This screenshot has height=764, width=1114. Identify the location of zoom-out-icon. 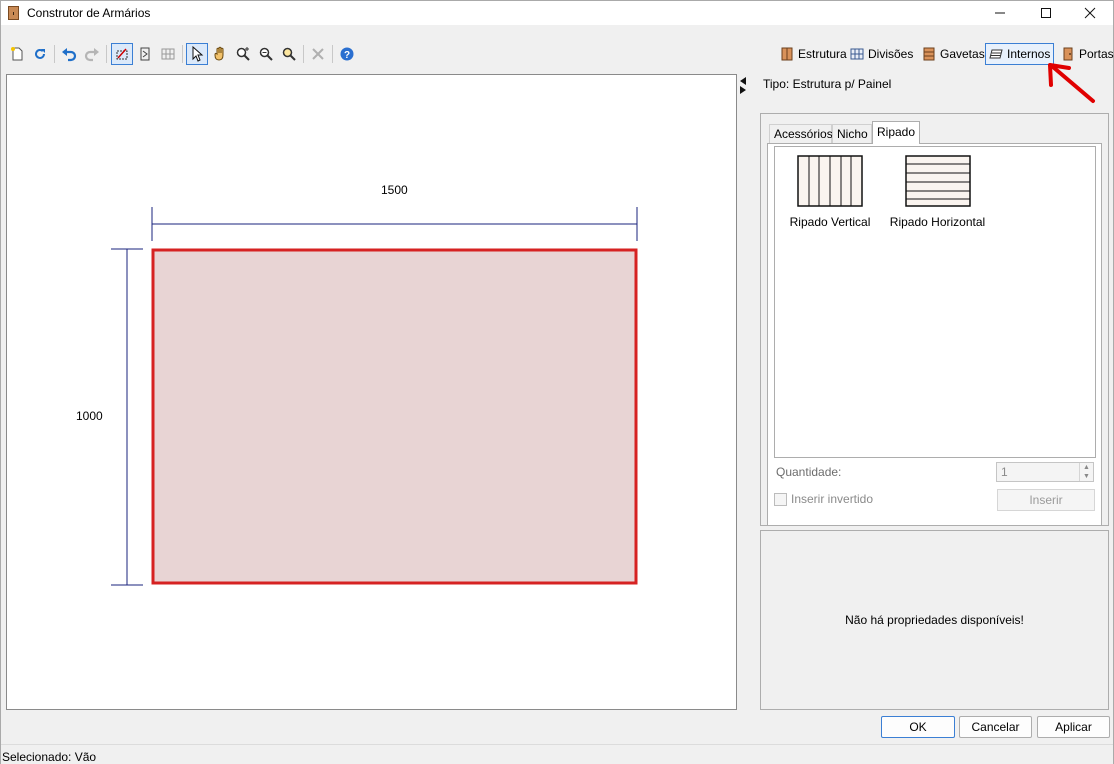
(266, 54).